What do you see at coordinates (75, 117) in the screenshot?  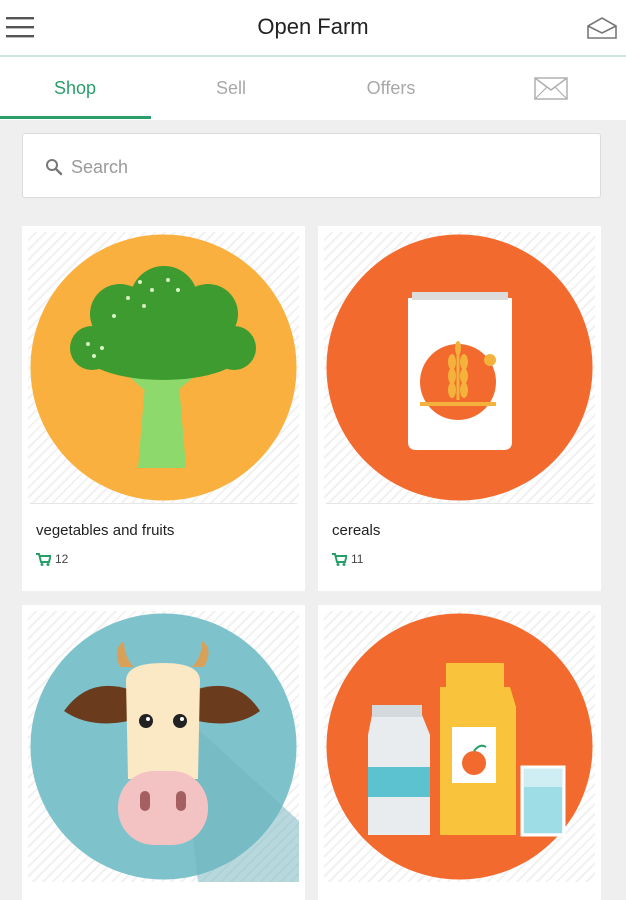 I see `active-tab-indicator` at bounding box center [75, 117].